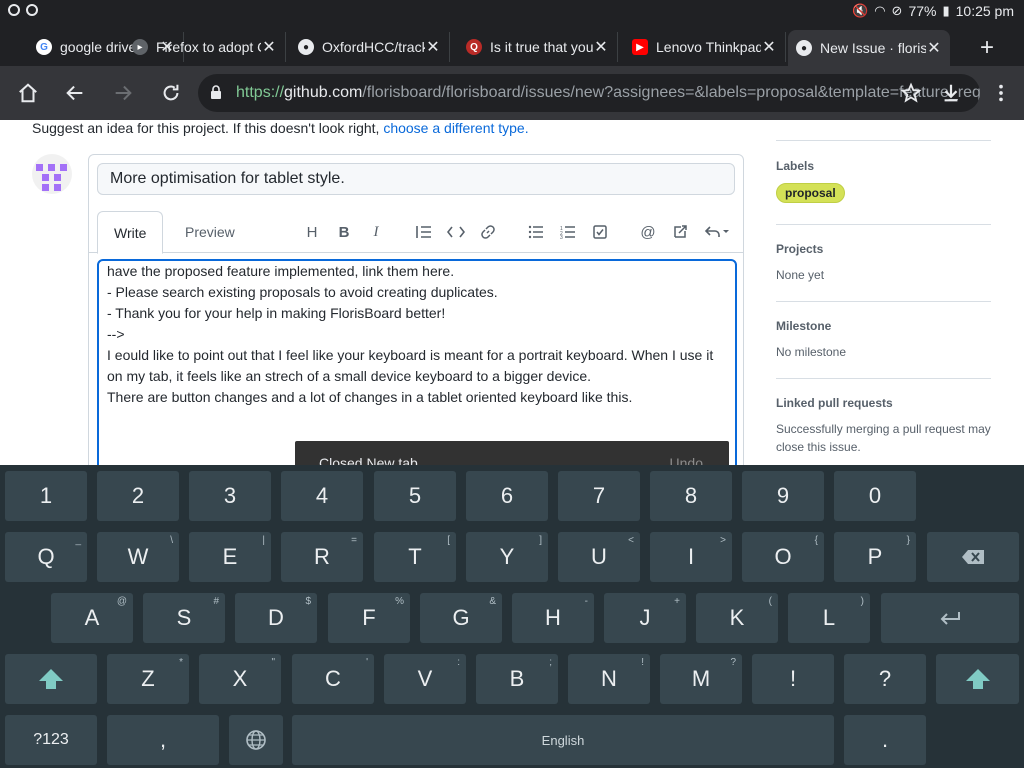 The height and width of the screenshot is (768, 1024). I want to click on url-host: github.com, so click(323, 92).